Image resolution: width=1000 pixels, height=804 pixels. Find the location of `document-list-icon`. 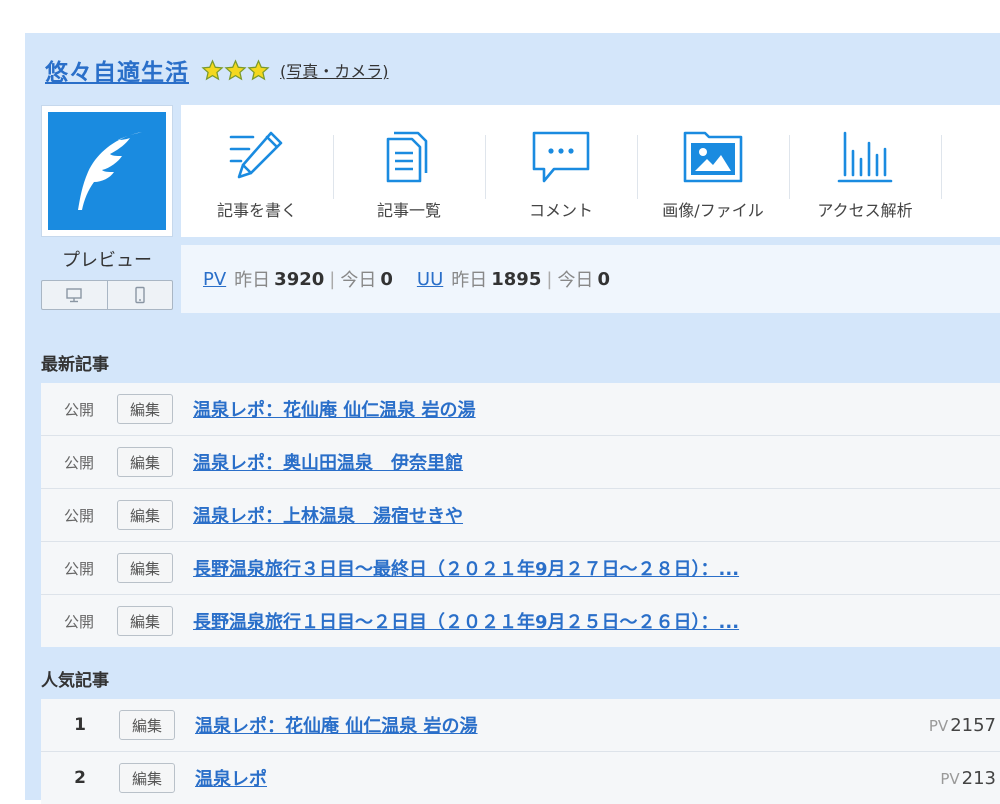

document-list-icon is located at coordinates (407, 157).